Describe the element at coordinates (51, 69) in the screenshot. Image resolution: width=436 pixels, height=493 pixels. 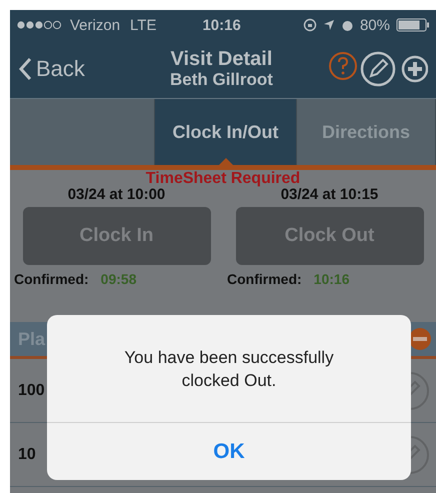
I see `back-button: Back` at that location.